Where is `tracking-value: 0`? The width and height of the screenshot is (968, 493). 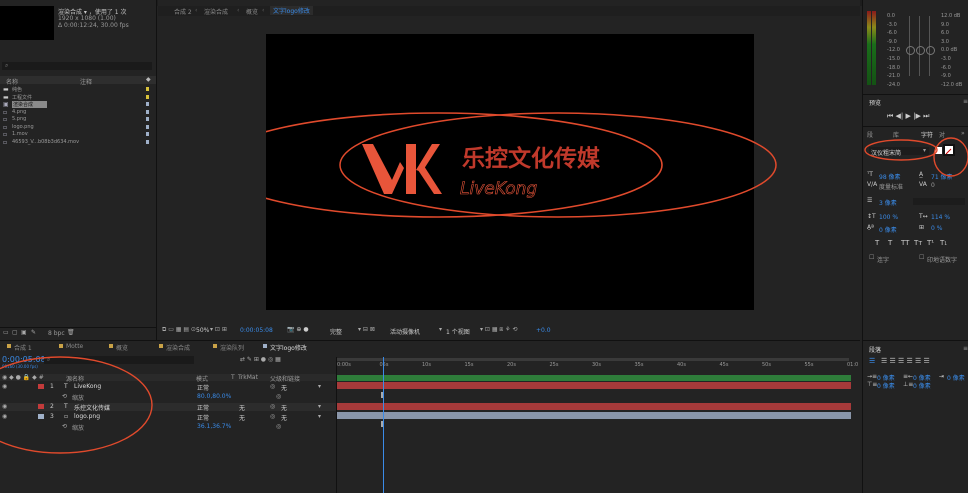 tracking-value: 0 is located at coordinates (933, 185).